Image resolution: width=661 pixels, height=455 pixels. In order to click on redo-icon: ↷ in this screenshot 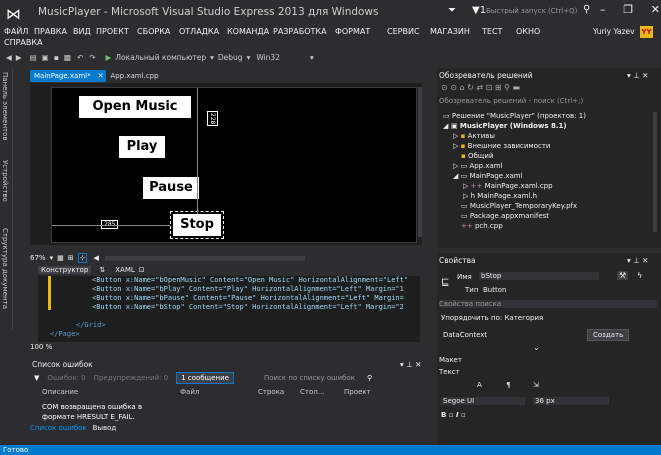, I will do `click(92, 57)`.